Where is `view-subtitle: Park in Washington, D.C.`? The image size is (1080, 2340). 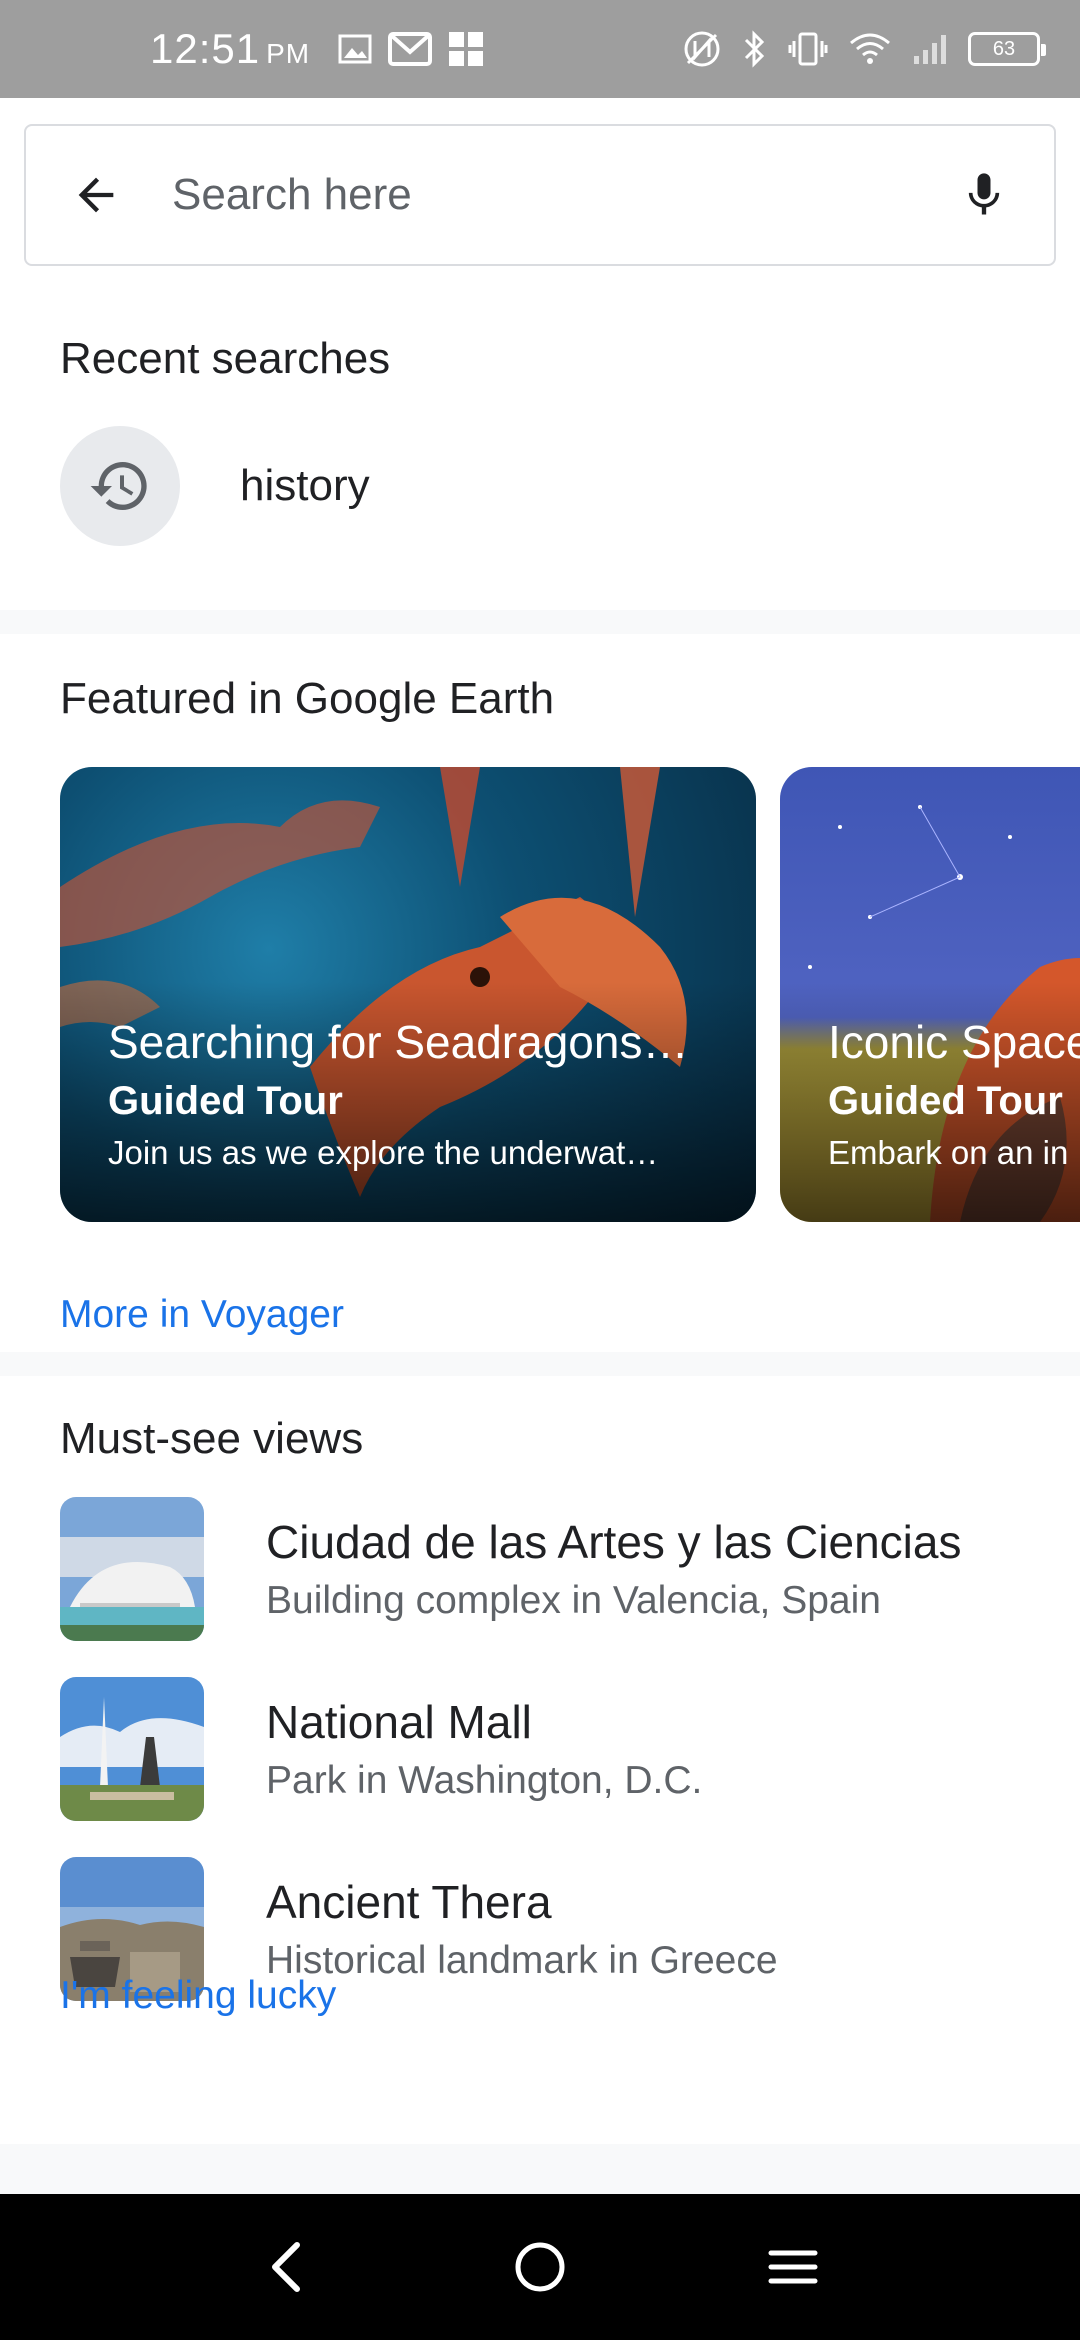 view-subtitle: Park in Washington, D.C. is located at coordinates (484, 1780).